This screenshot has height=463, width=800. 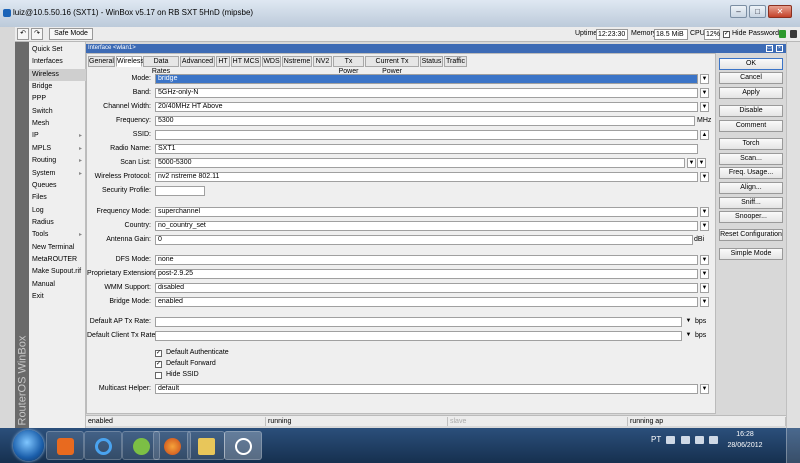 What do you see at coordinates (158, 375) in the screenshot?
I see `hide-ssid-checkbox` at bounding box center [158, 375].